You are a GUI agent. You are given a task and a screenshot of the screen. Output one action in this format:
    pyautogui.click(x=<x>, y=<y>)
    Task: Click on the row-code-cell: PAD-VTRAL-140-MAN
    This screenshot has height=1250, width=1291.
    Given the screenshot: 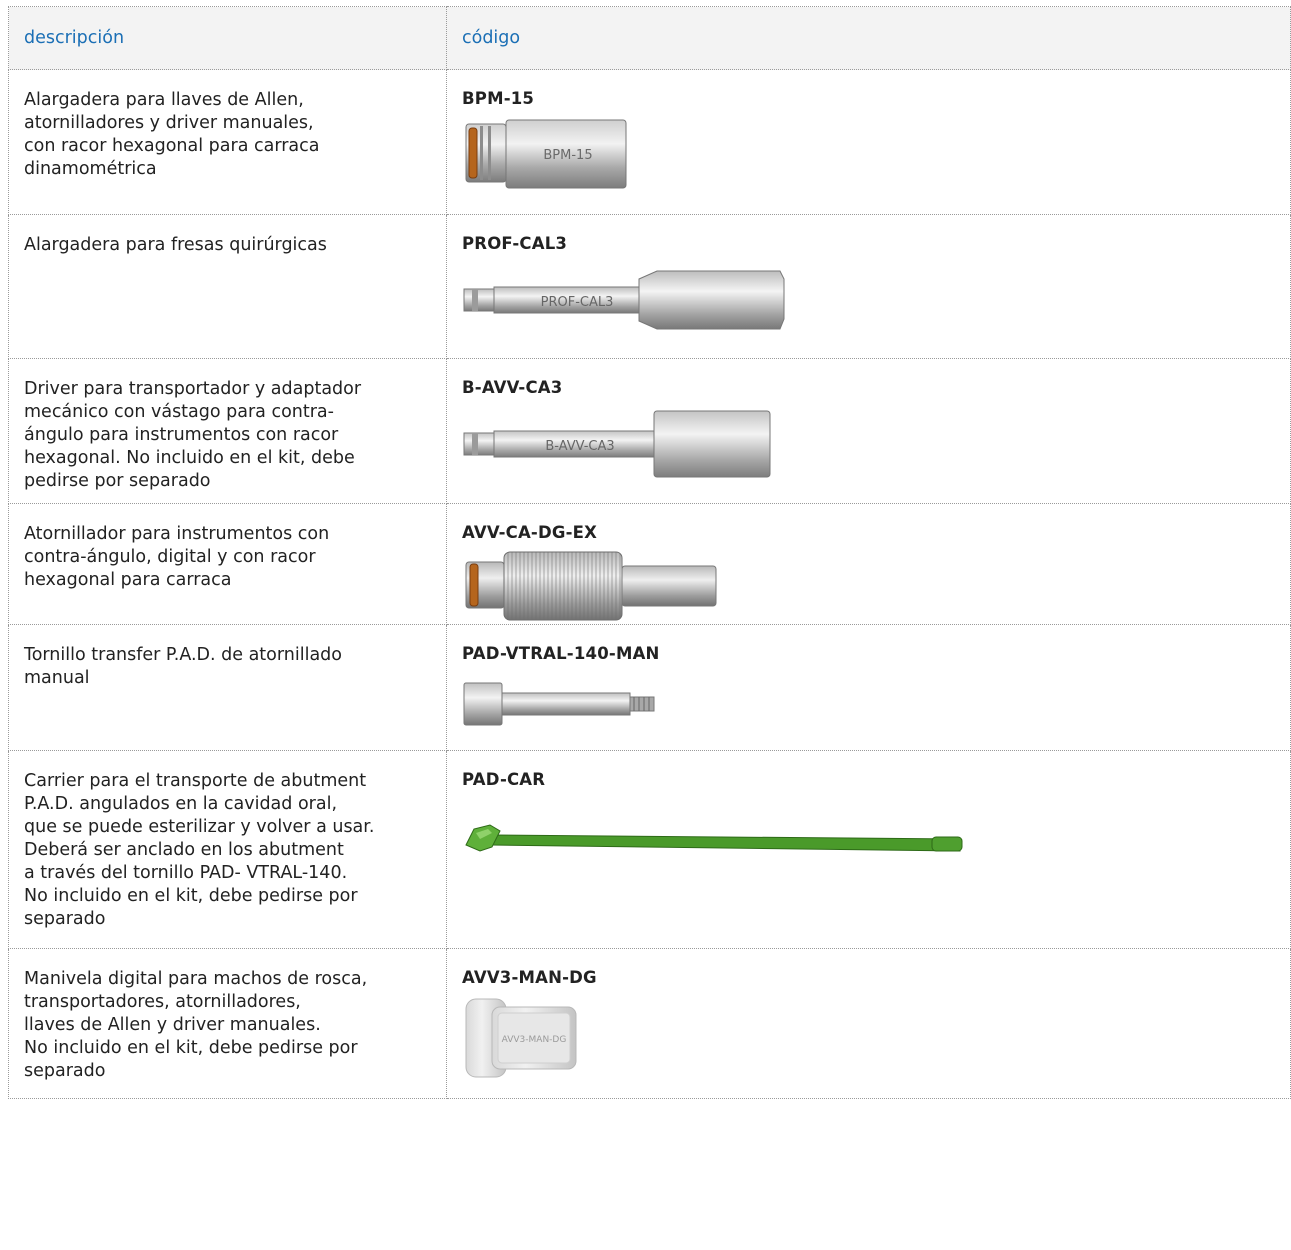 What is the action you would take?
    pyautogui.click(x=868, y=687)
    